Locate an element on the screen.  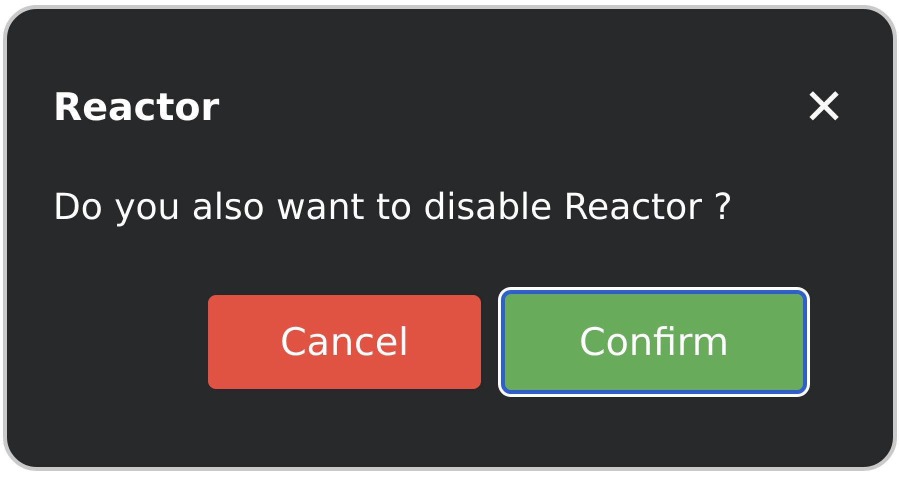
dialog-message: Do you also want to disable Reactor ? is located at coordinates (393, 207).